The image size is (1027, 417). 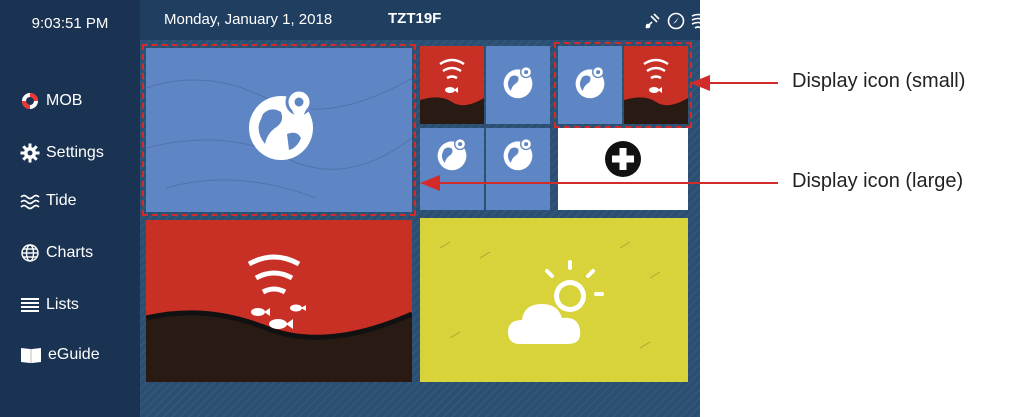 I want to click on add-display-button, so click(x=623, y=169).